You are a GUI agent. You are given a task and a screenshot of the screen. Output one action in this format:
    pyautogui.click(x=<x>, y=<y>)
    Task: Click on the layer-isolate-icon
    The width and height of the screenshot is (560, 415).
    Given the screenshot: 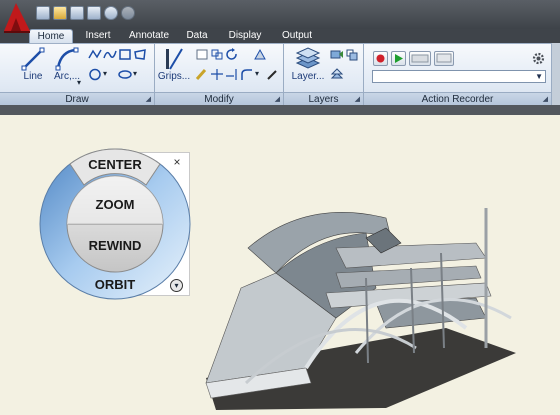 What is the action you would take?
    pyautogui.click(x=352, y=54)
    